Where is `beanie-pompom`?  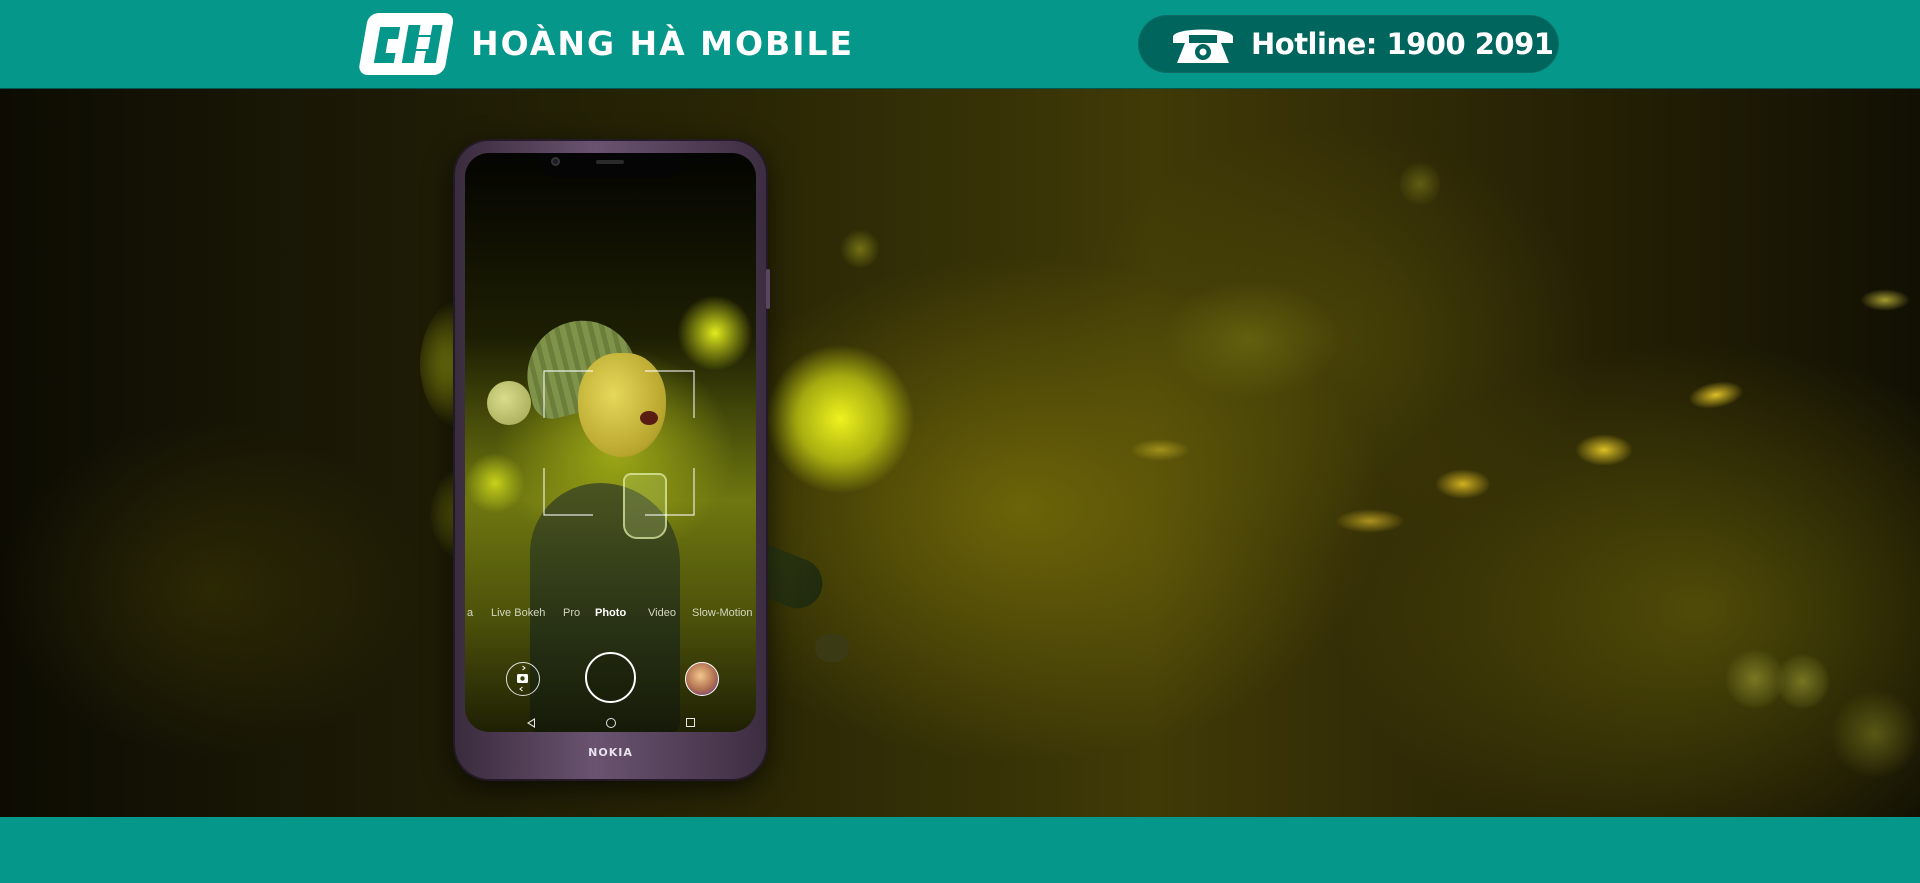 beanie-pompom is located at coordinates (509, 403).